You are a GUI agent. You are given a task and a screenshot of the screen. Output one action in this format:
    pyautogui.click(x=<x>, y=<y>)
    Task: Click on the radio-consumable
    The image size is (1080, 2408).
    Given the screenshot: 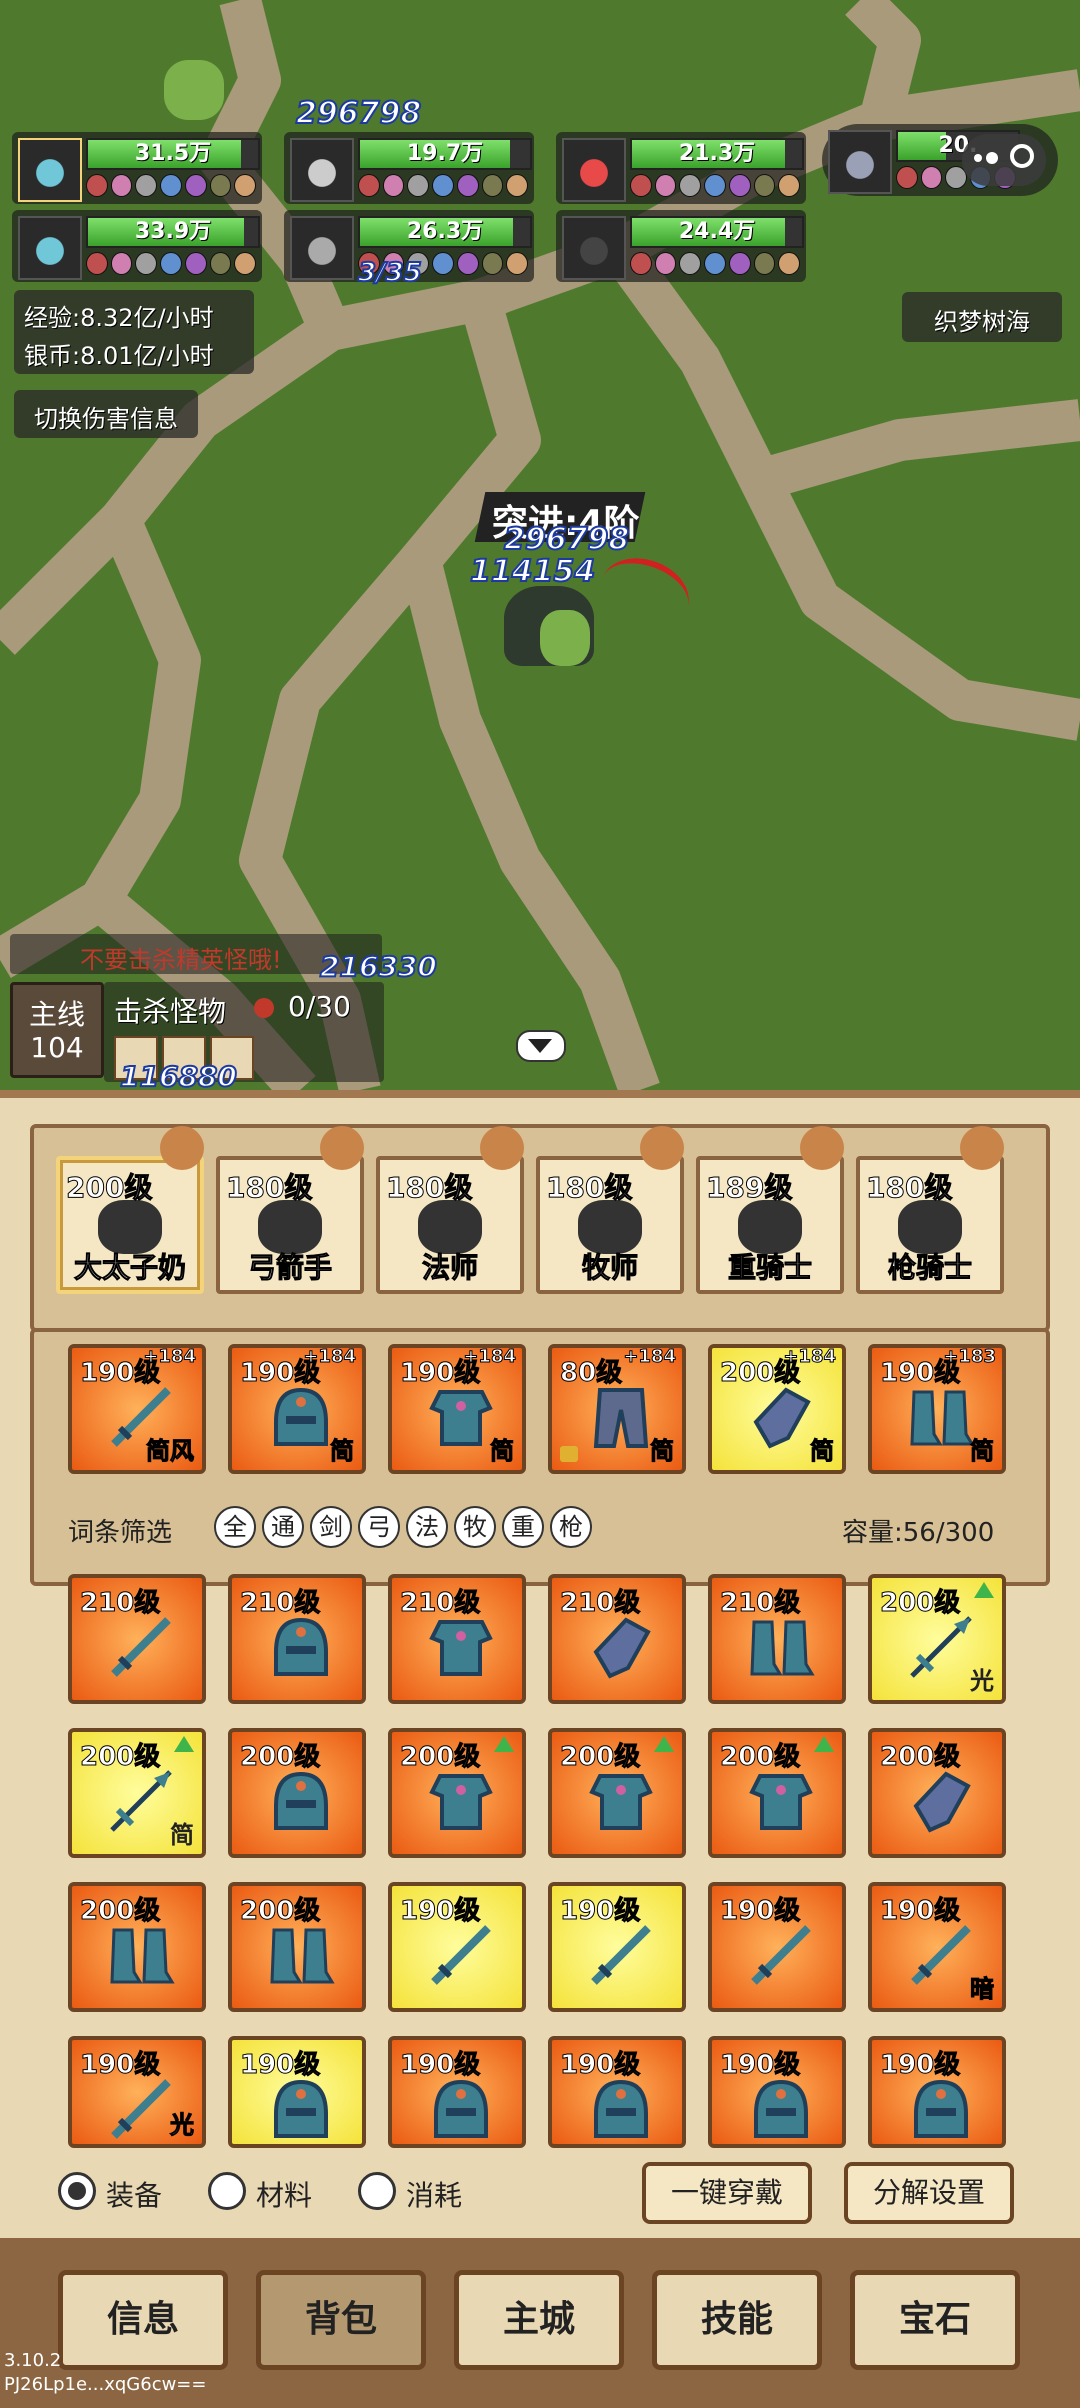 What is the action you would take?
    pyautogui.click(x=377, y=2191)
    